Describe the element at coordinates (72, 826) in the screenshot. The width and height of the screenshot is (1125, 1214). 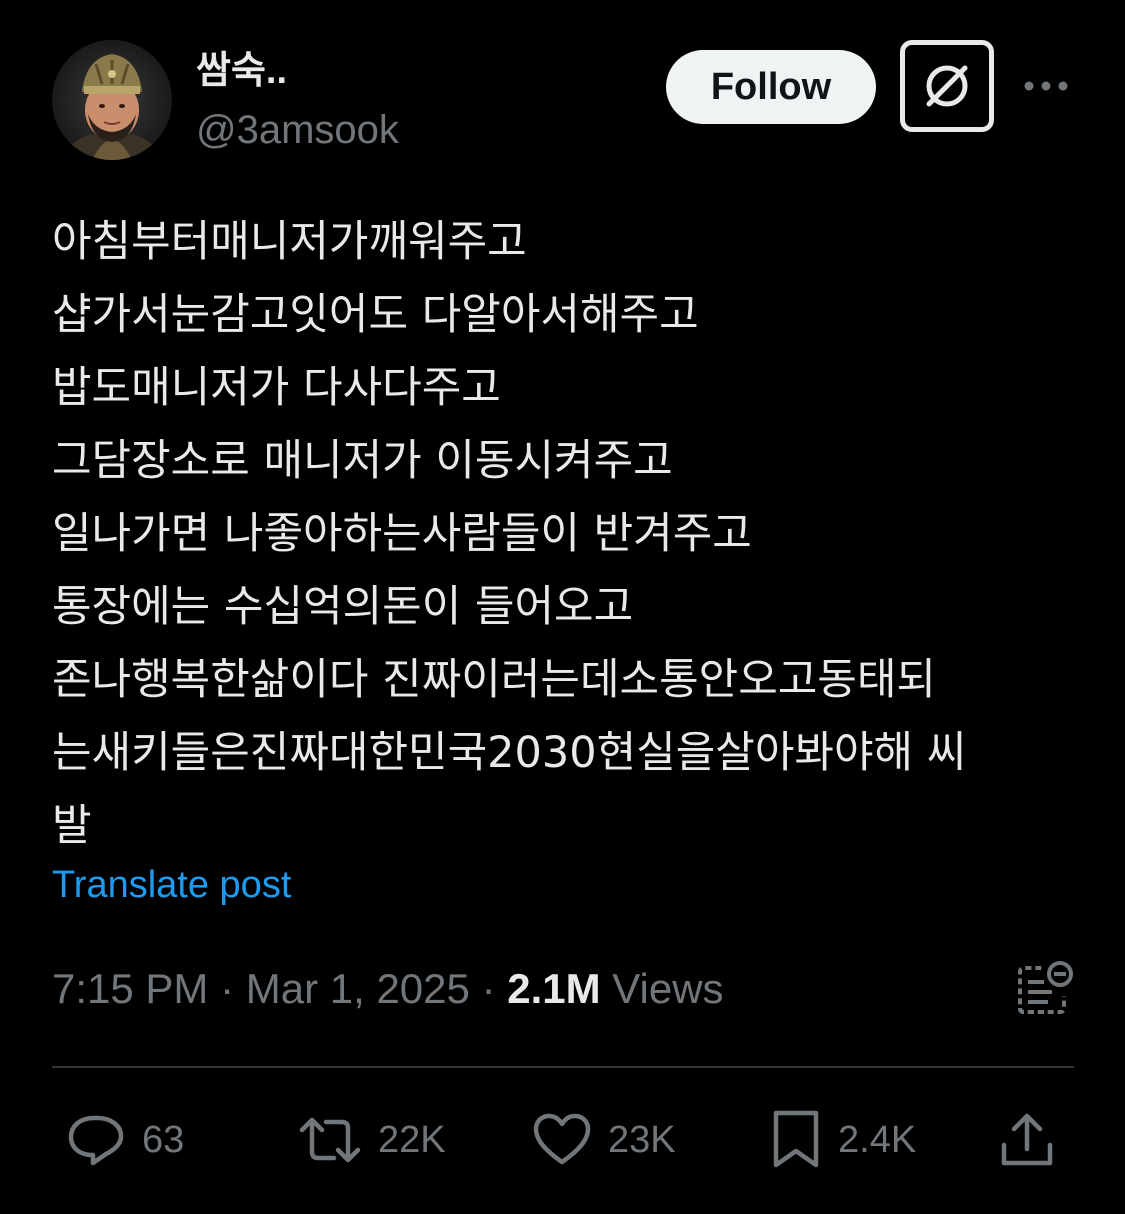
I see `tweet-line: 발` at that location.